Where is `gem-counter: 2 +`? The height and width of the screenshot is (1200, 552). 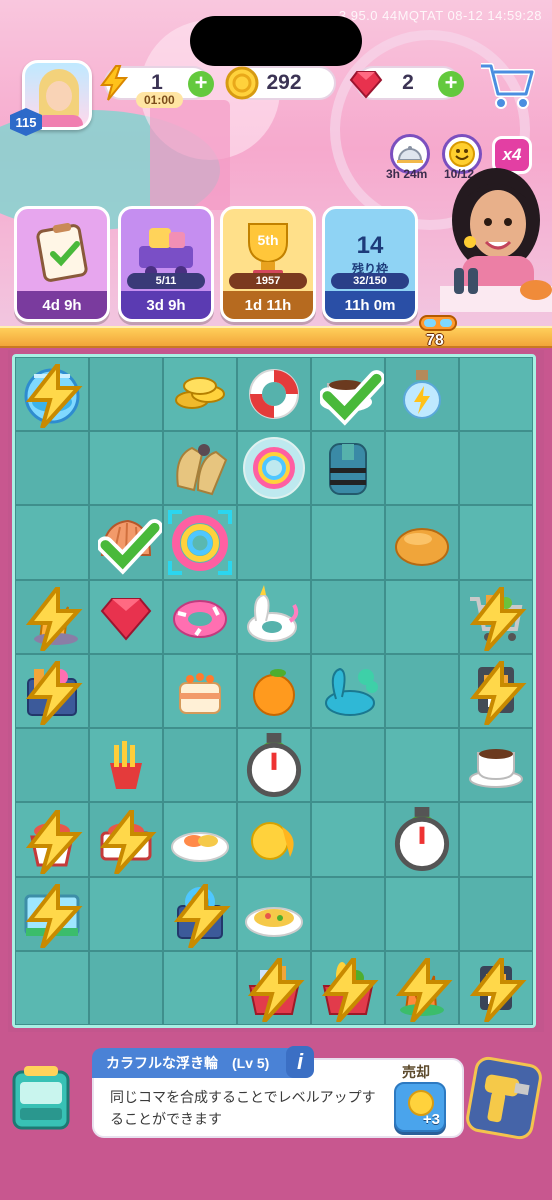
gem-counter: 2 + is located at coordinates (406, 83).